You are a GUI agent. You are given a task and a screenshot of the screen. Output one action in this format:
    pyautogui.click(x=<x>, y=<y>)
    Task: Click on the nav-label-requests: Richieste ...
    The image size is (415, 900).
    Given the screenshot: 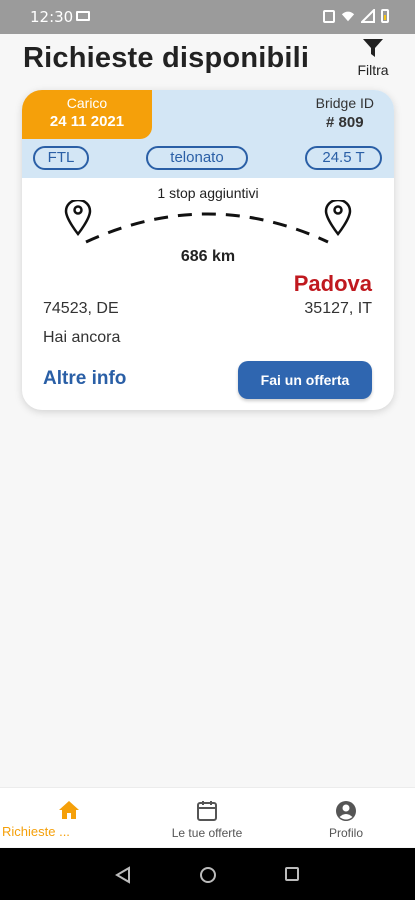 What is the action you would take?
    pyautogui.click(x=36, y=831)
    